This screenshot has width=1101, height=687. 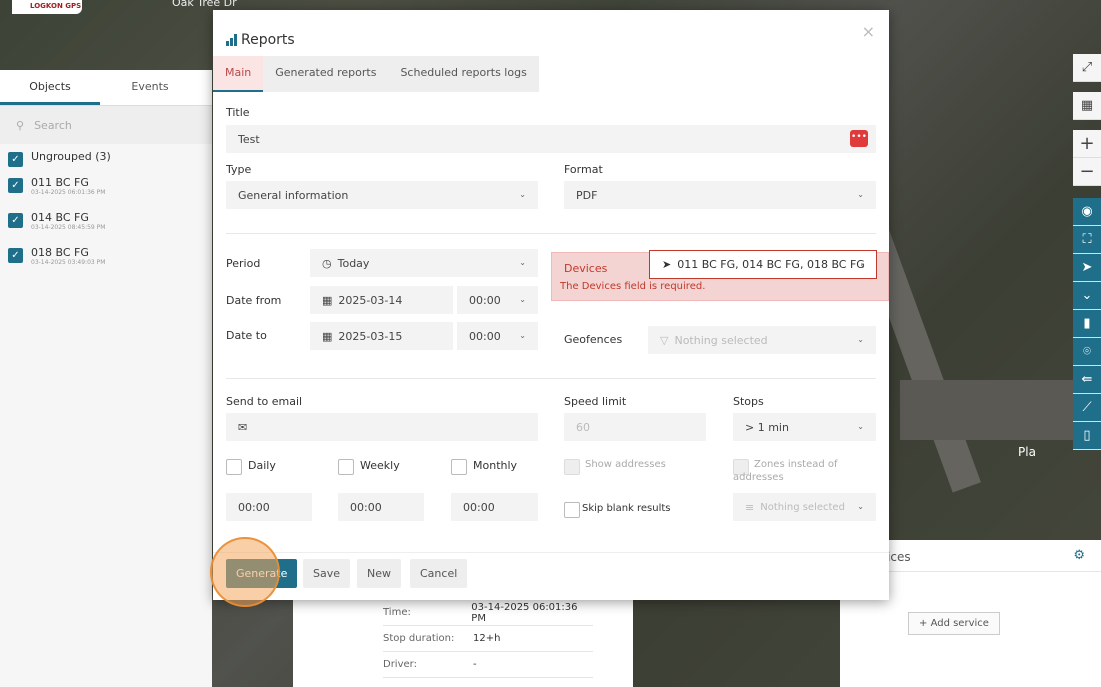 What do you see at coordinates (382, 427) in the screenshot?
I see `email-input: ✉` at bounding box center [382, 427].